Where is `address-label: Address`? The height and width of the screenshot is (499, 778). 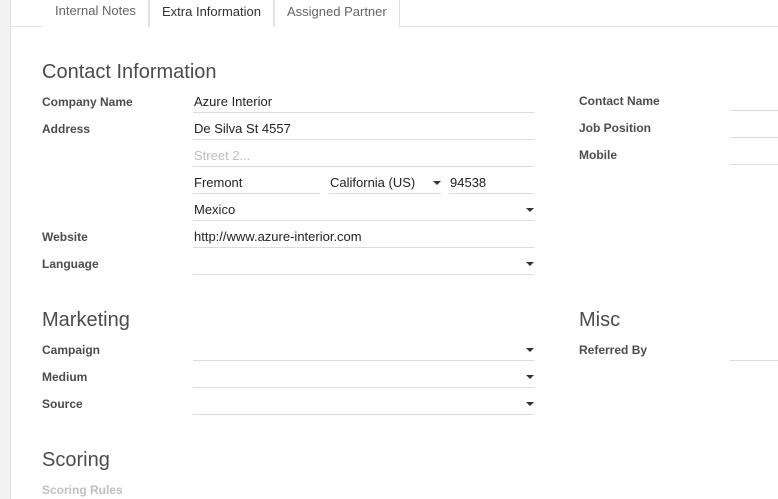
address-label: Address is located at coordinates (66, 129).